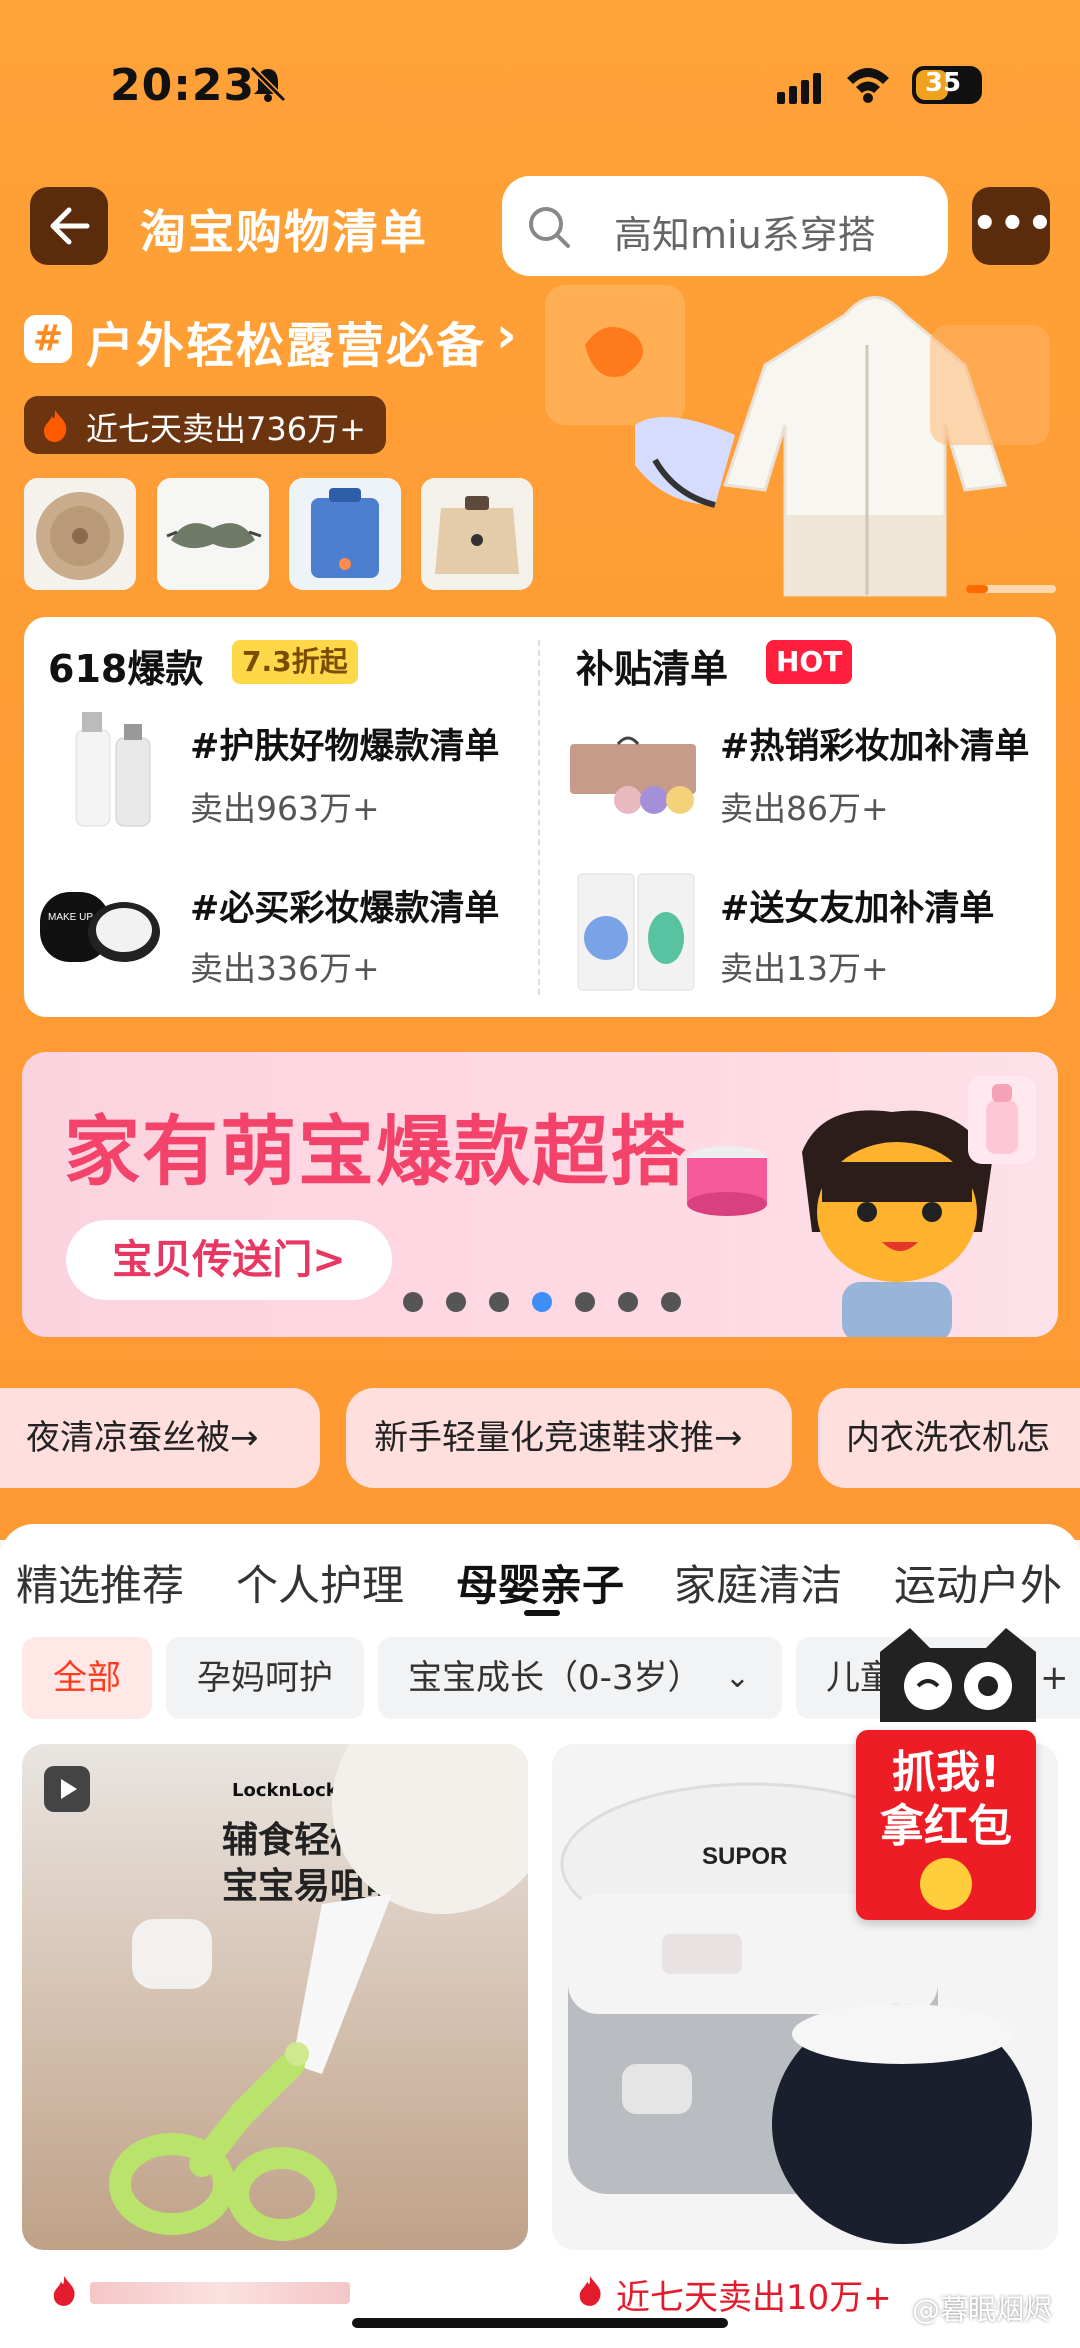  Describe the element at coordinates (1002, 1120) in the screenshot. I see `baby-bottle-image` at that location.